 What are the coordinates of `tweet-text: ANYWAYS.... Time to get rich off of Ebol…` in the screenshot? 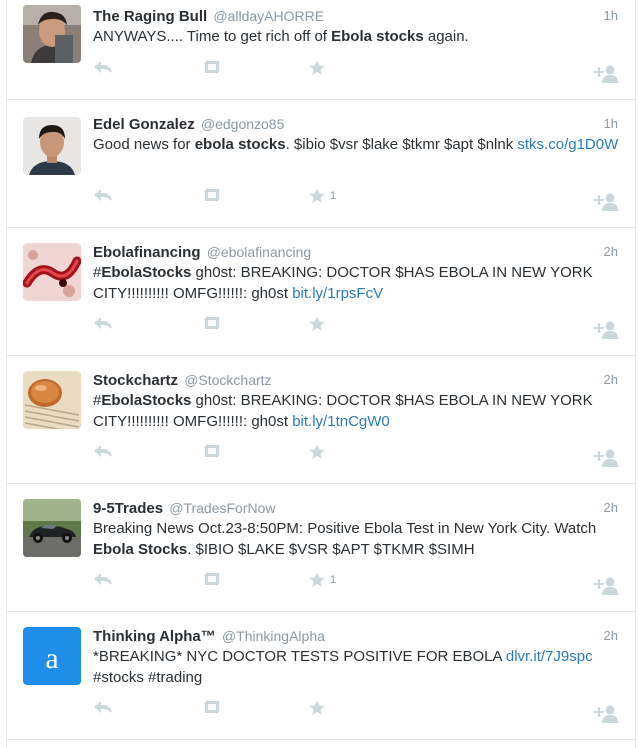 It's located at (358, 37).